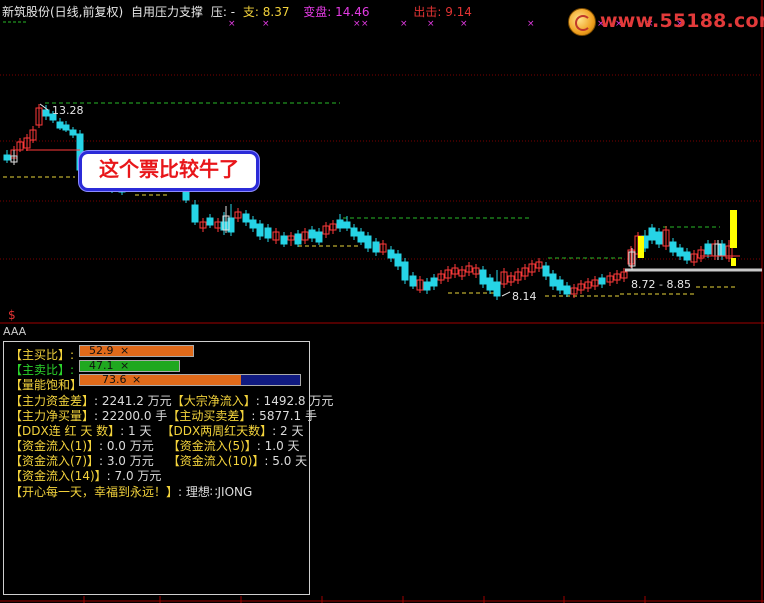  I want to click on high-price-label: 13.28, so click(68, 110).